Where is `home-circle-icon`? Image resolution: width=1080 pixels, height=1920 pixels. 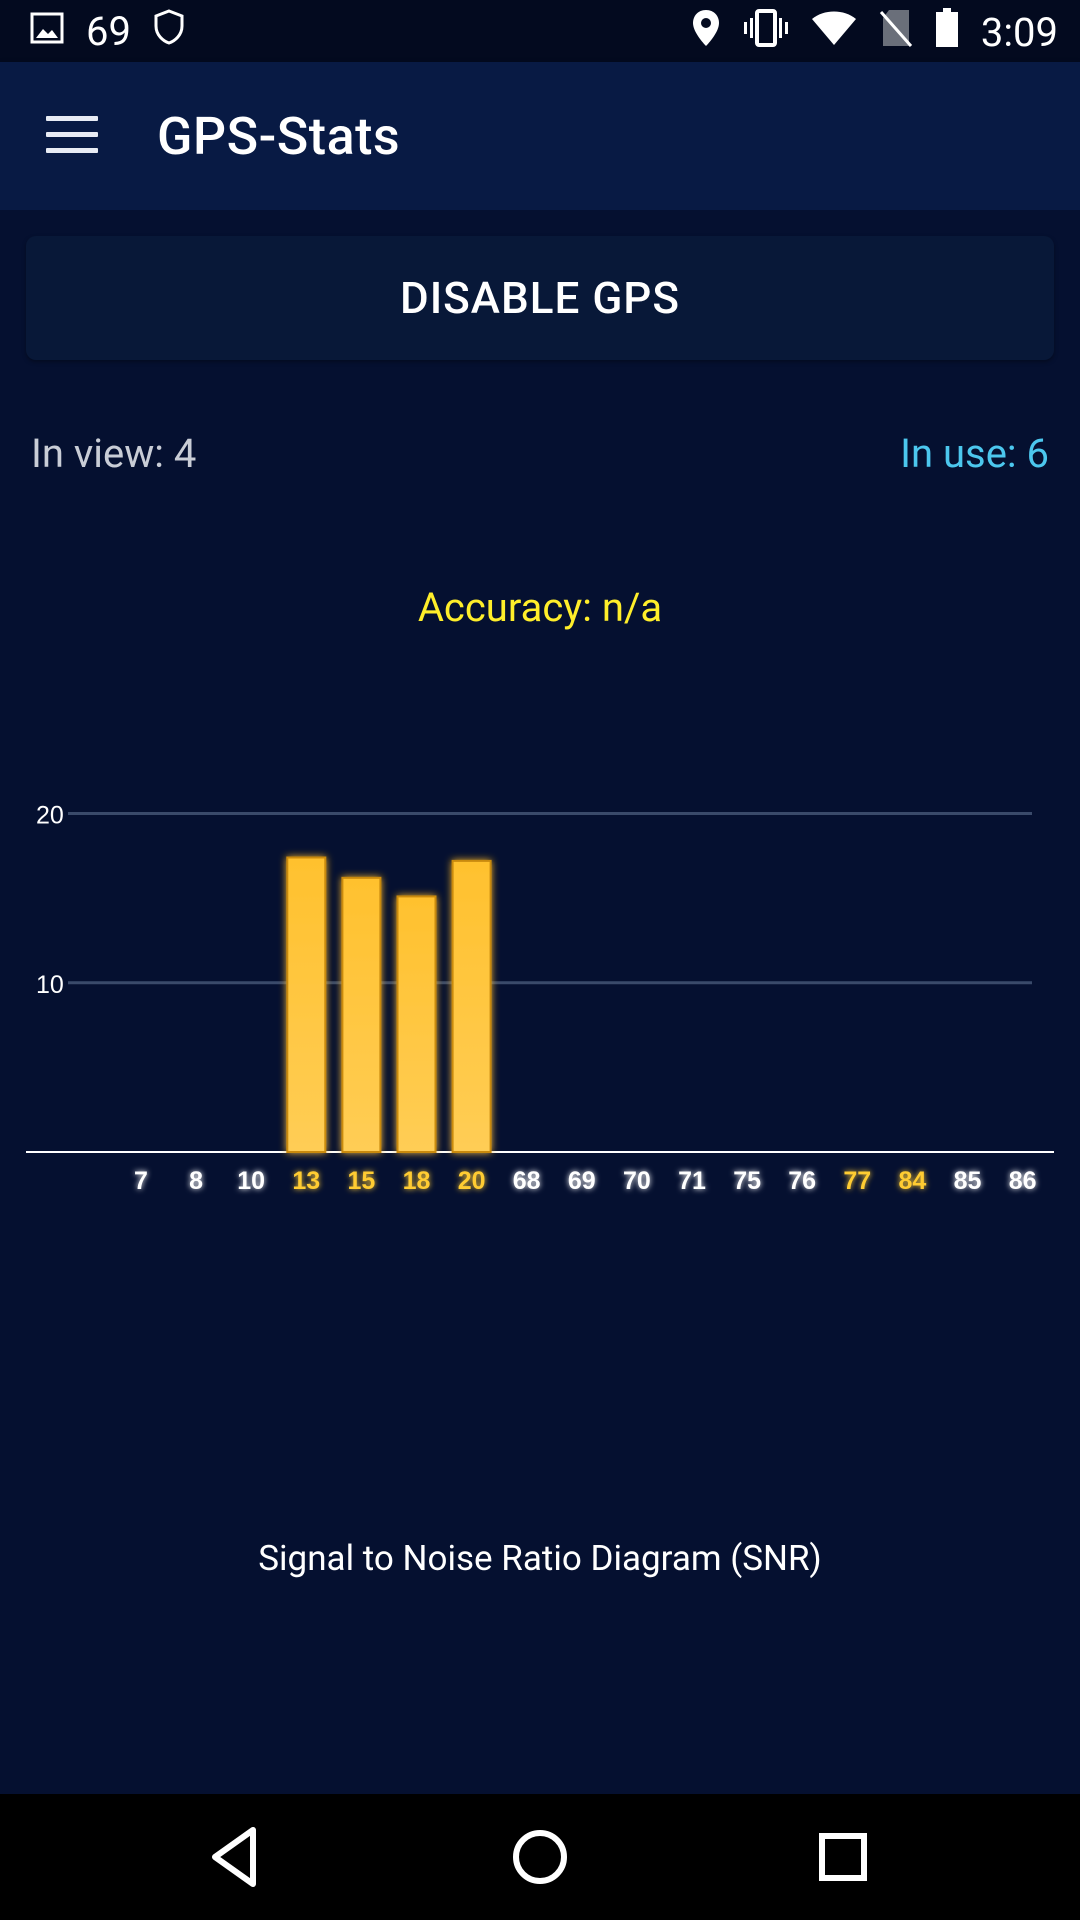
home-circle-icon is located at coordinates (540, 1857).